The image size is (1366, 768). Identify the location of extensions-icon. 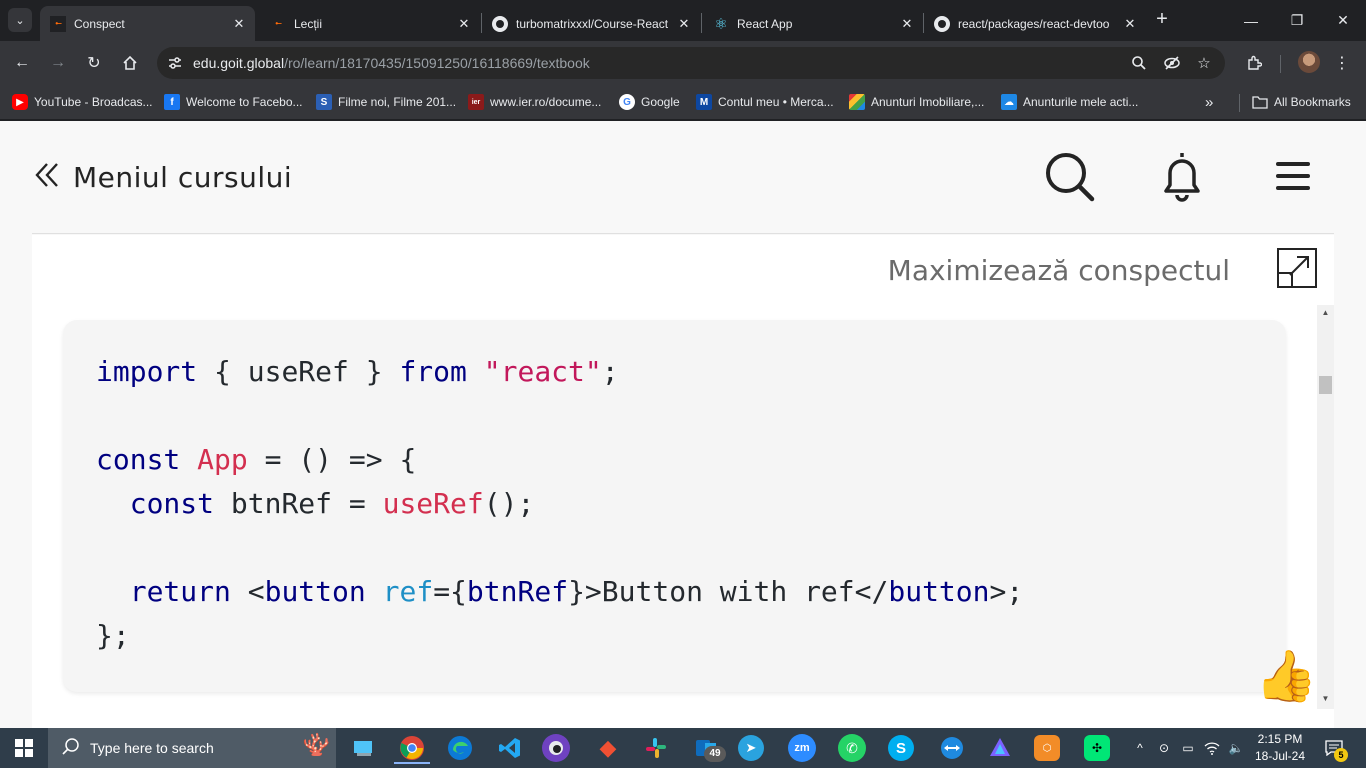
(1254, 63).